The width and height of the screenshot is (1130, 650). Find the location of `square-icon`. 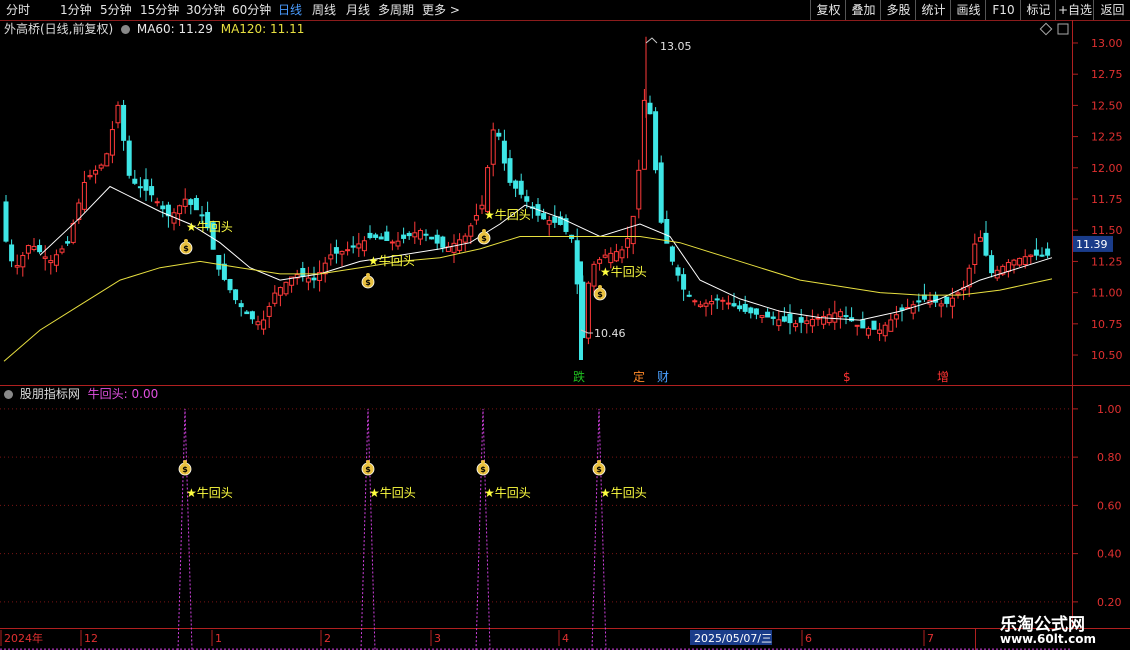

square-icon is located at coordinates (1063, 29).